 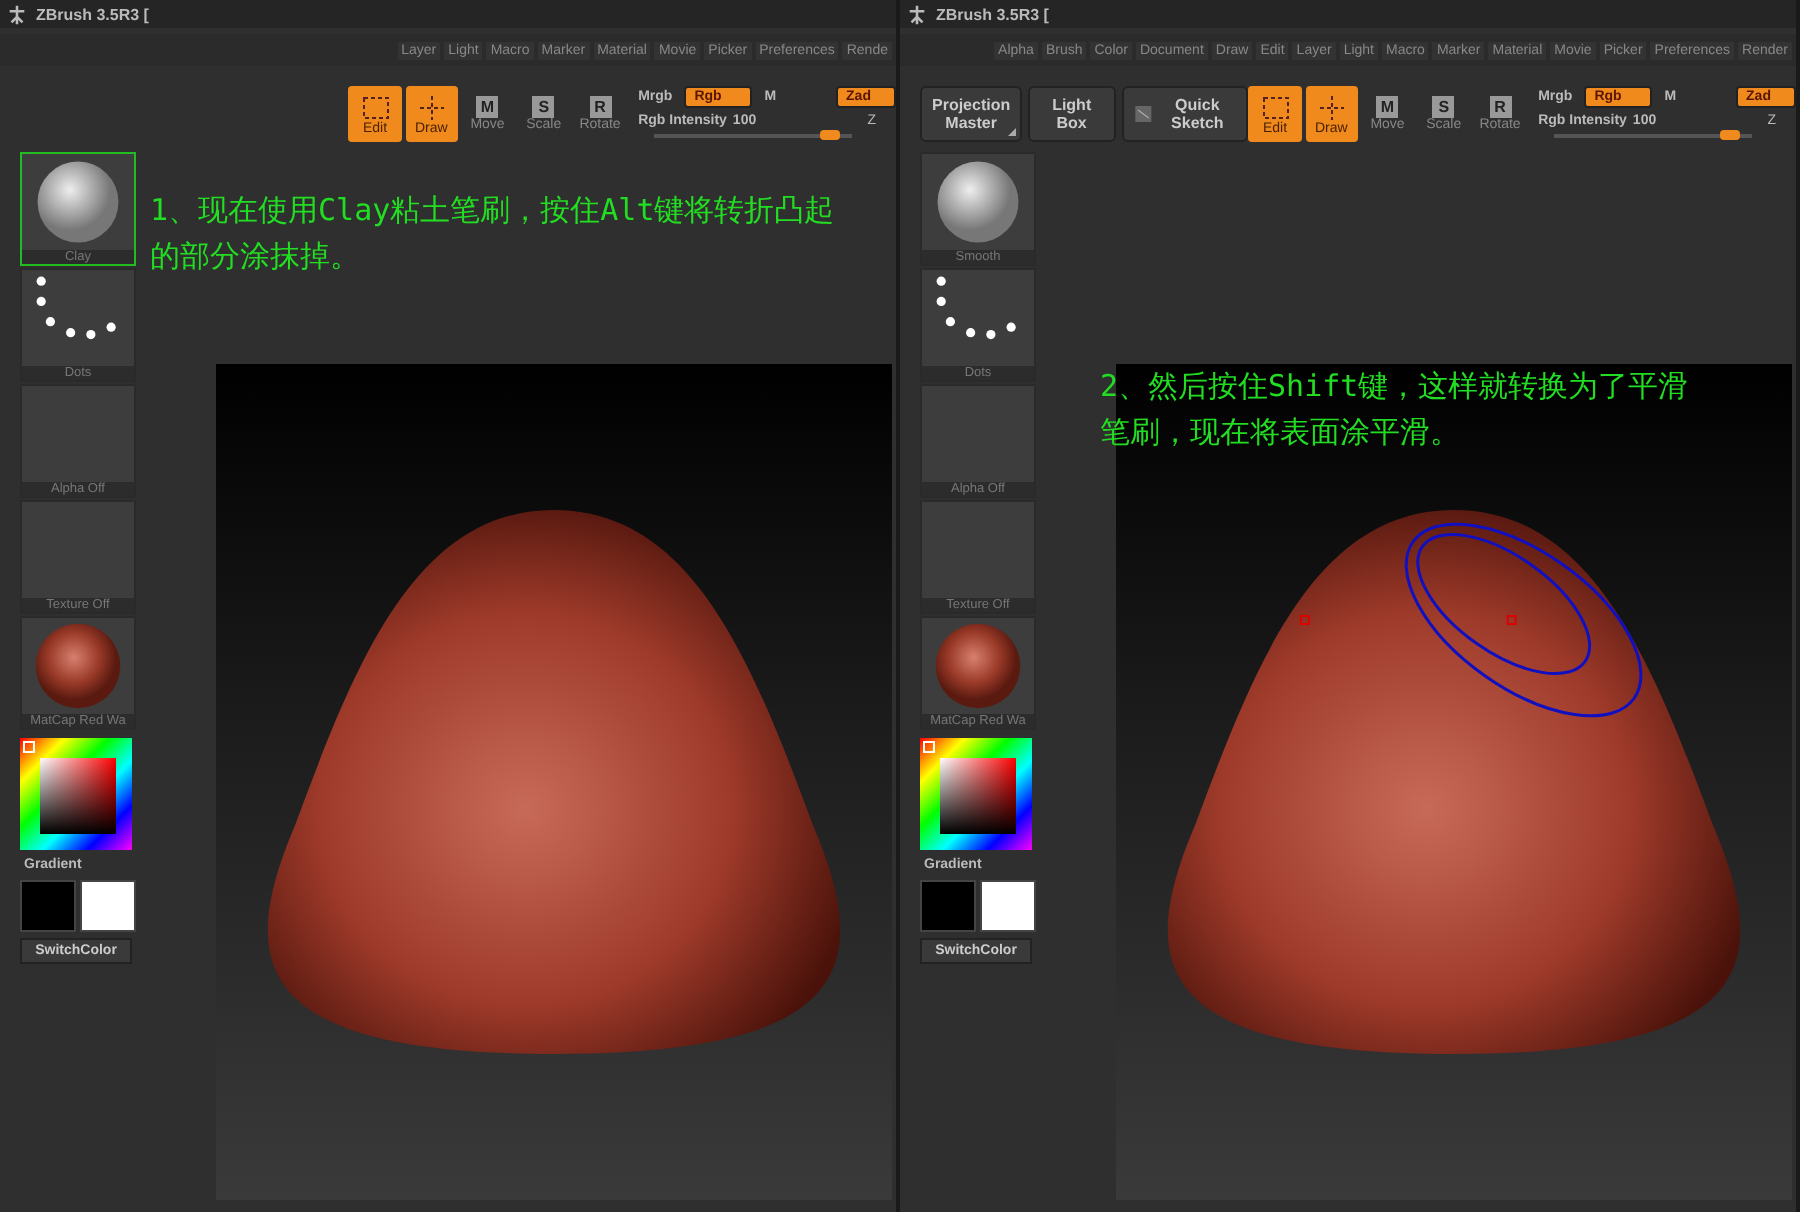 What do you see at coordinates (1523, 620) in the screenshot?
I see `brush-cursor-icon` at bounding box center [1523, 620].